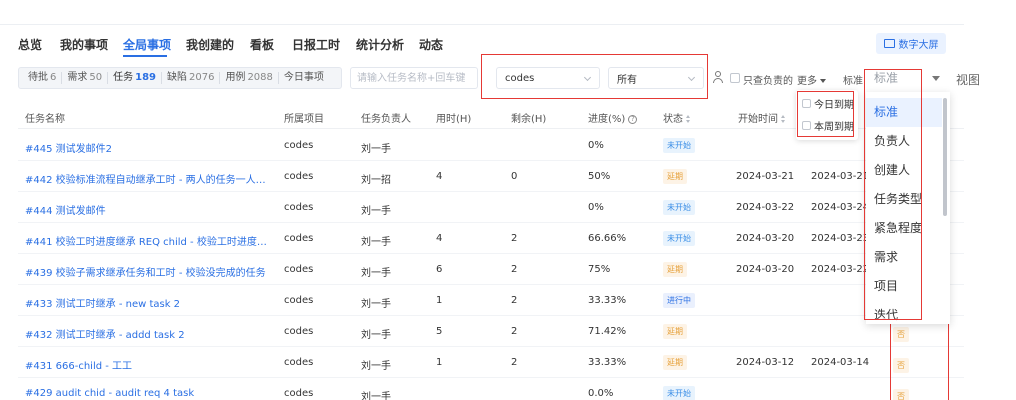  I want to click on view-option-task-type: 任务类型, so click(904, 199).